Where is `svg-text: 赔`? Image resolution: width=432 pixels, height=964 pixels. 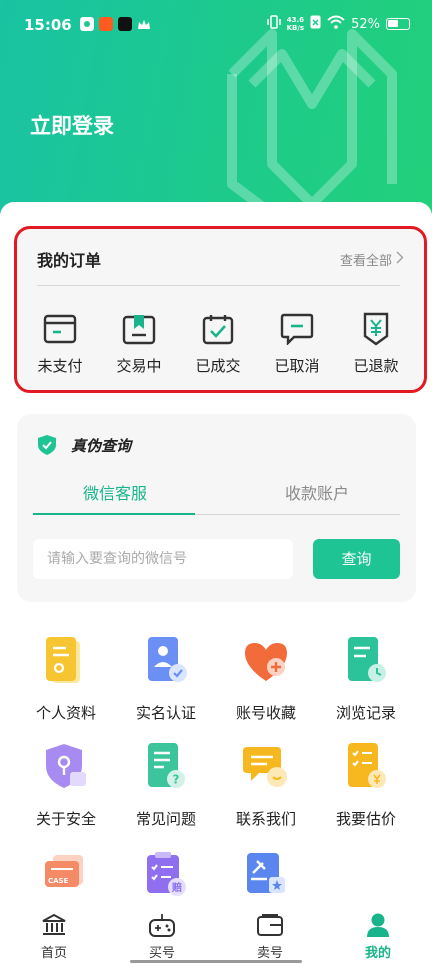 svg-text: 赔 is located at coordinates (176, 887).